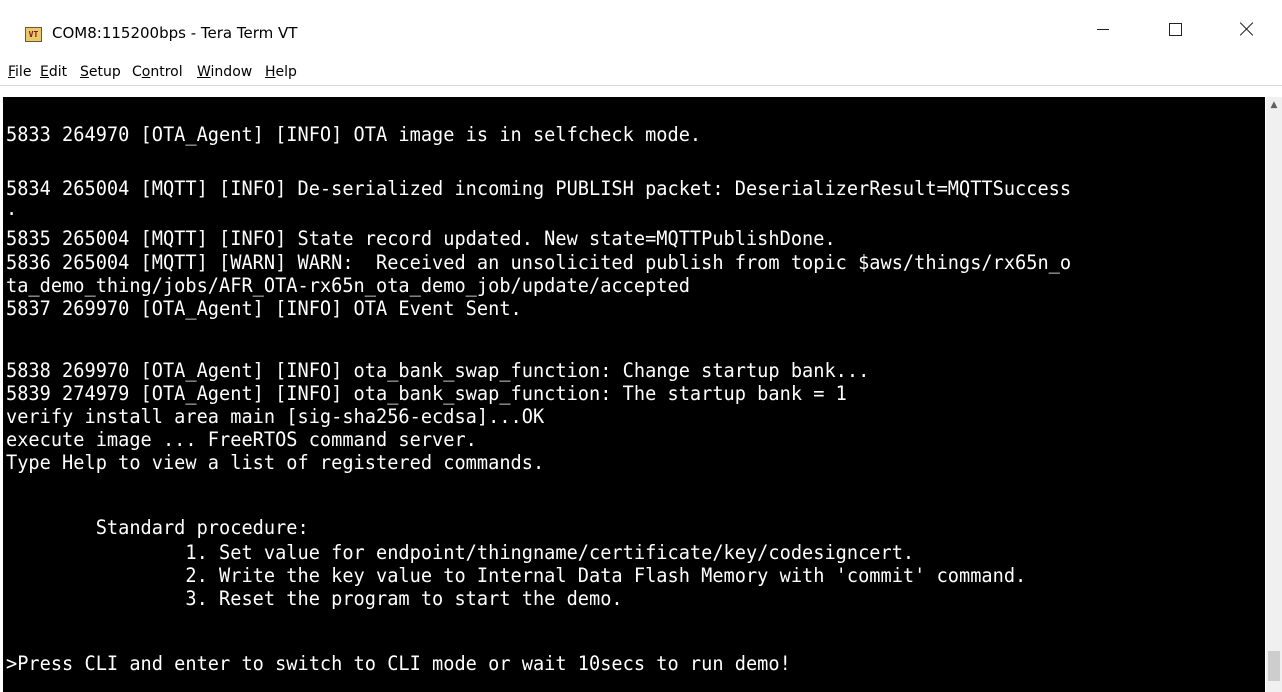 The image size is (1282, 692). Describe the element at coordinates (1274, 666) in the screenshot. I see `scrollbar-thumb` at that location.